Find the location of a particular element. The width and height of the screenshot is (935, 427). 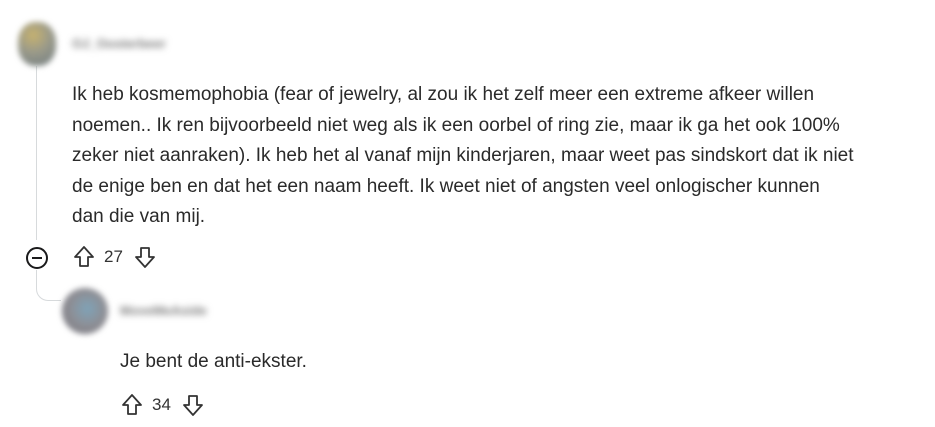

vote-score: 34 is located at coordinates (161, 404).